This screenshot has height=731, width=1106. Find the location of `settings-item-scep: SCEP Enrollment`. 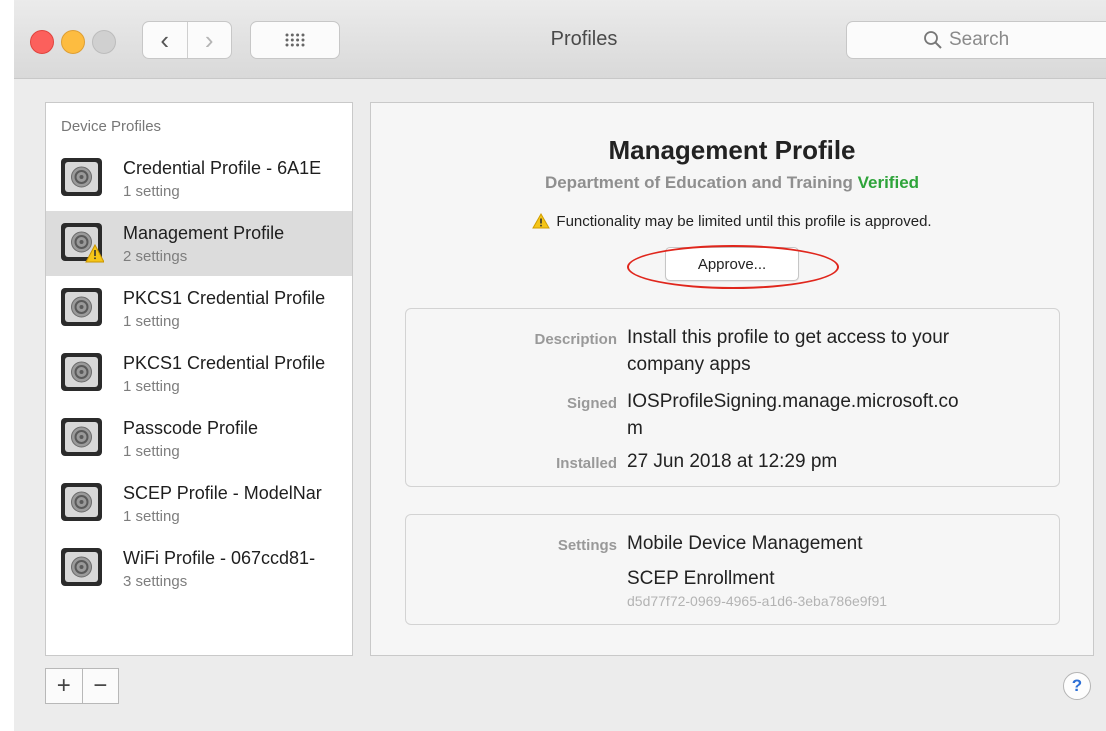

settings-item-scep: SCEP Enrollment is located at coordinates (701, 578).